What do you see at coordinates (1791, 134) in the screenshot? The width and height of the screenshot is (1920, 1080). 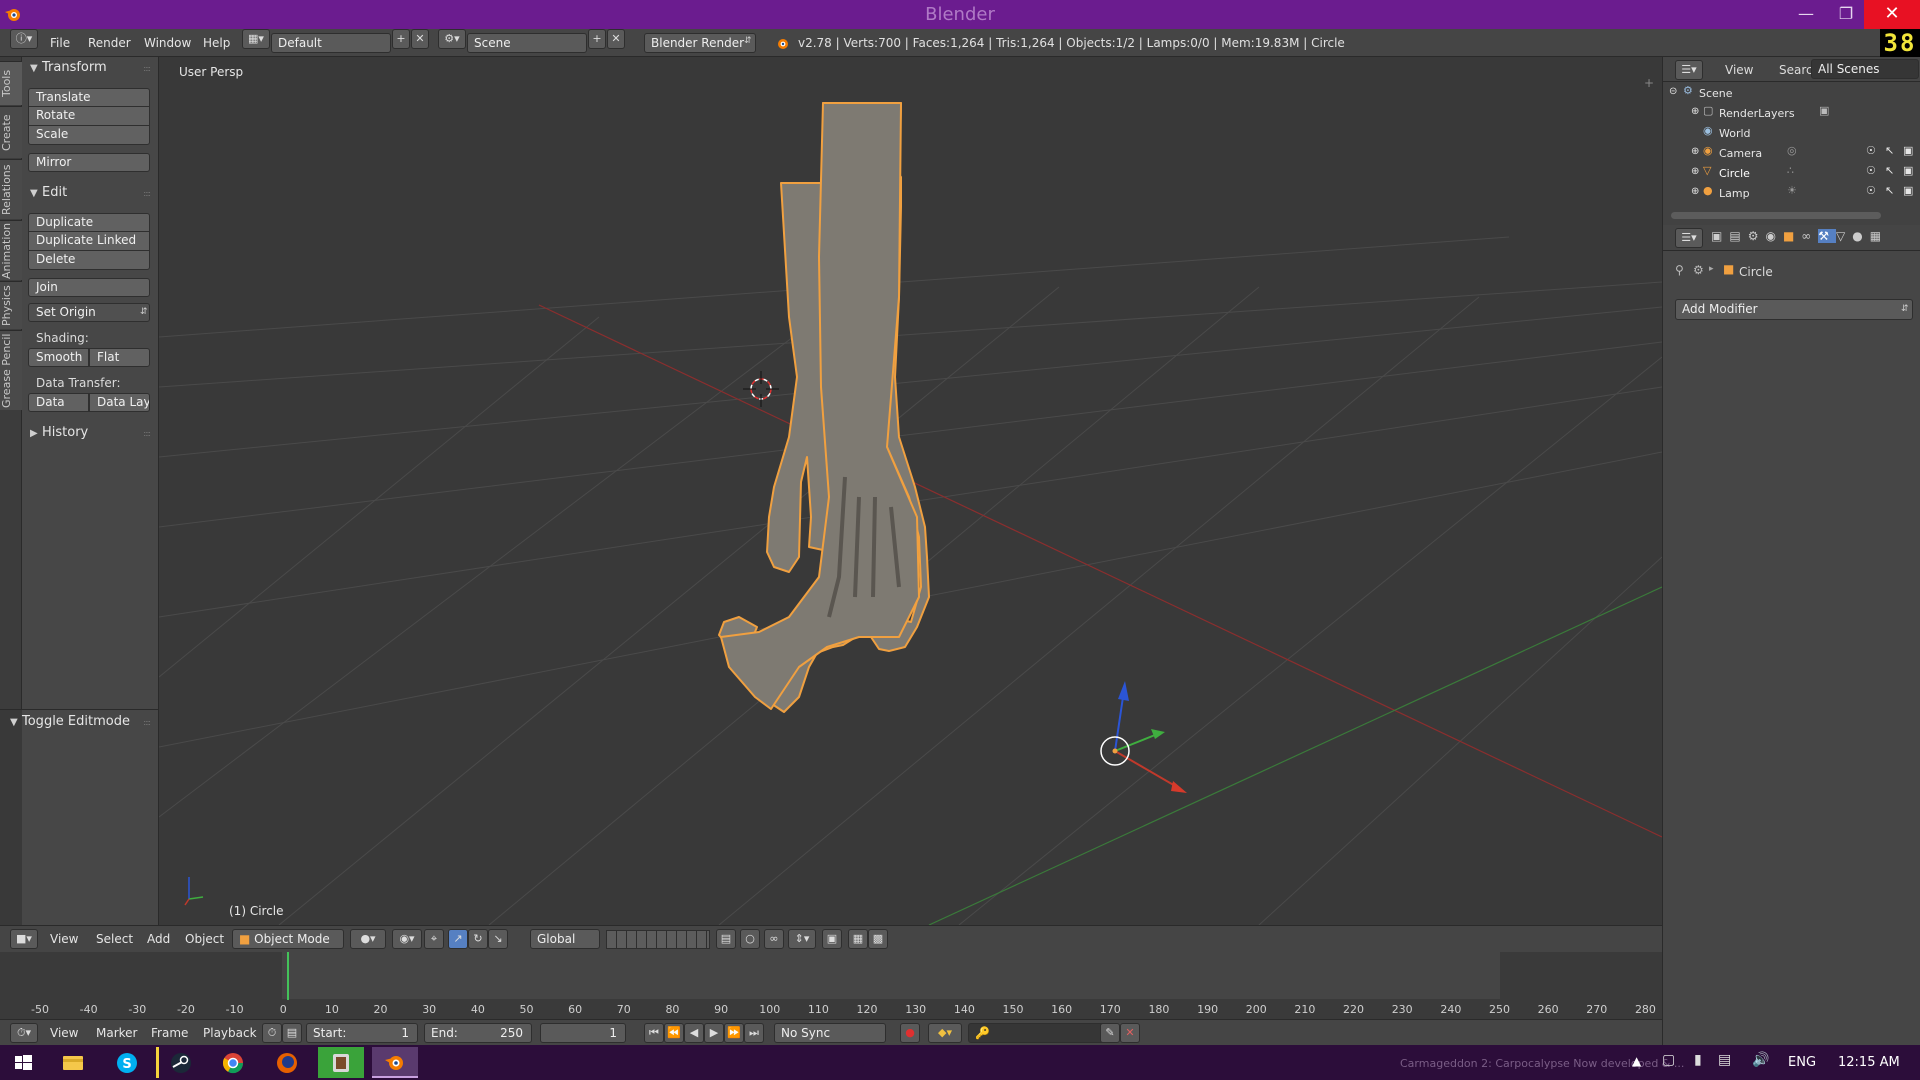 I see `outliner-row-world: ◉ World` at bounding box center [1791, 134].